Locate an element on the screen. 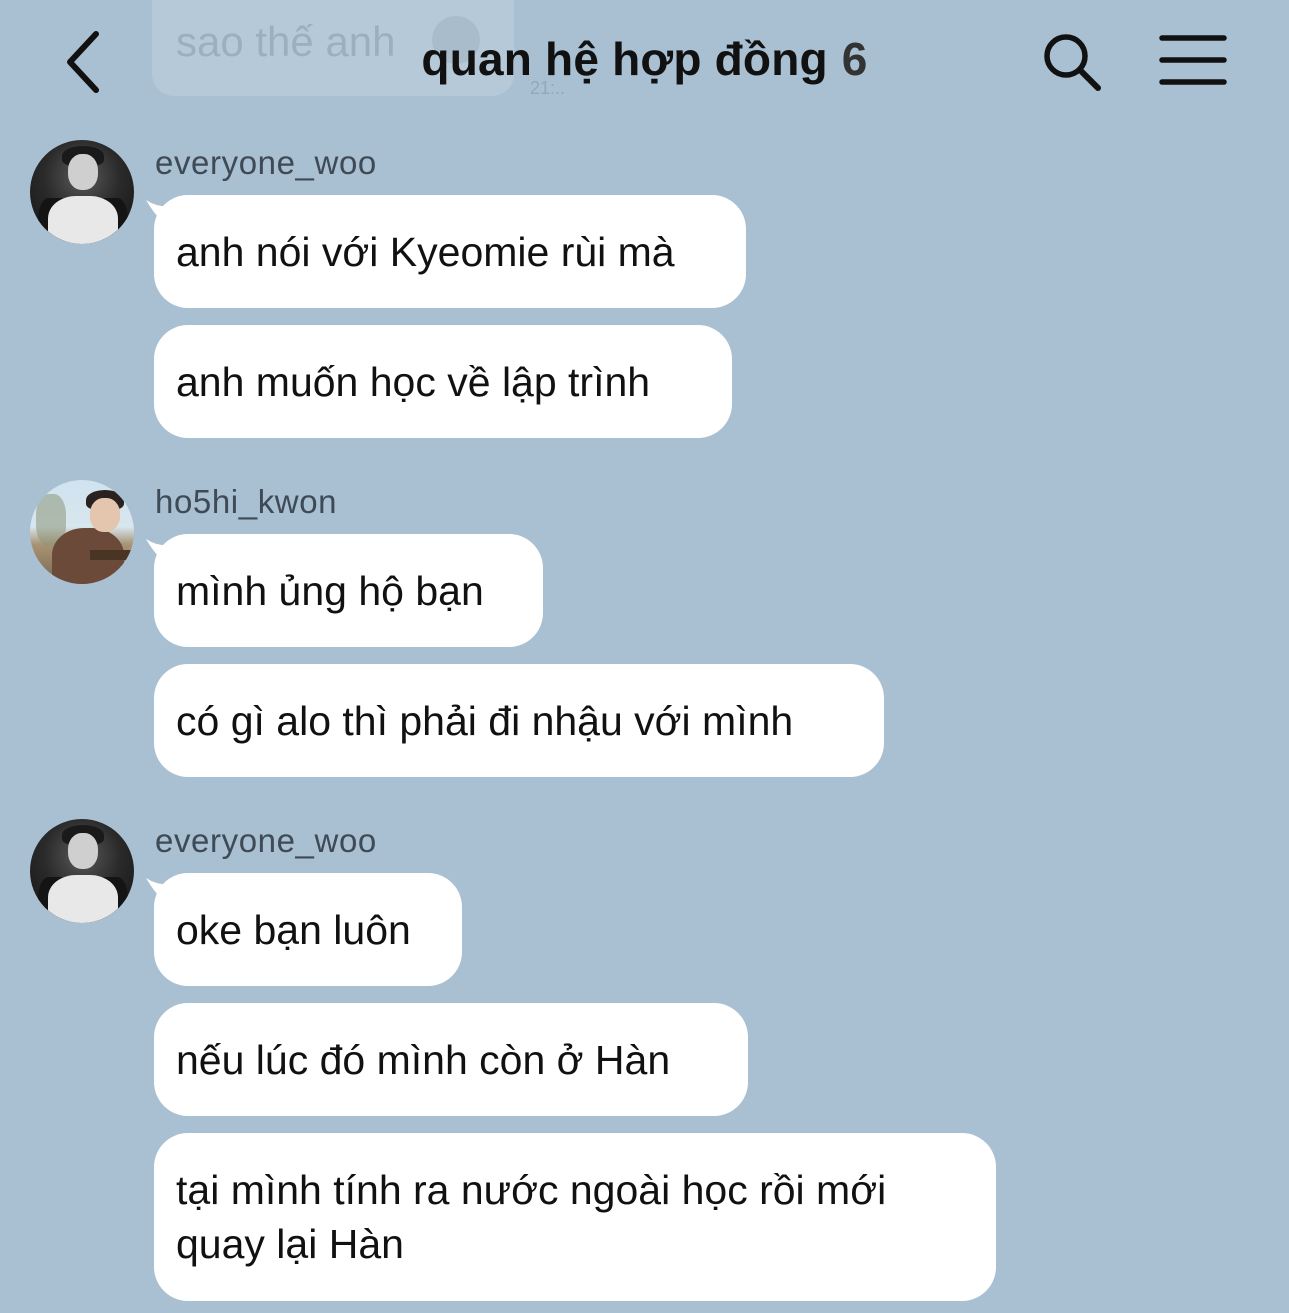 This screenshot has height=1313, width=1289. search-icon is located at coordinates (1072, 62).